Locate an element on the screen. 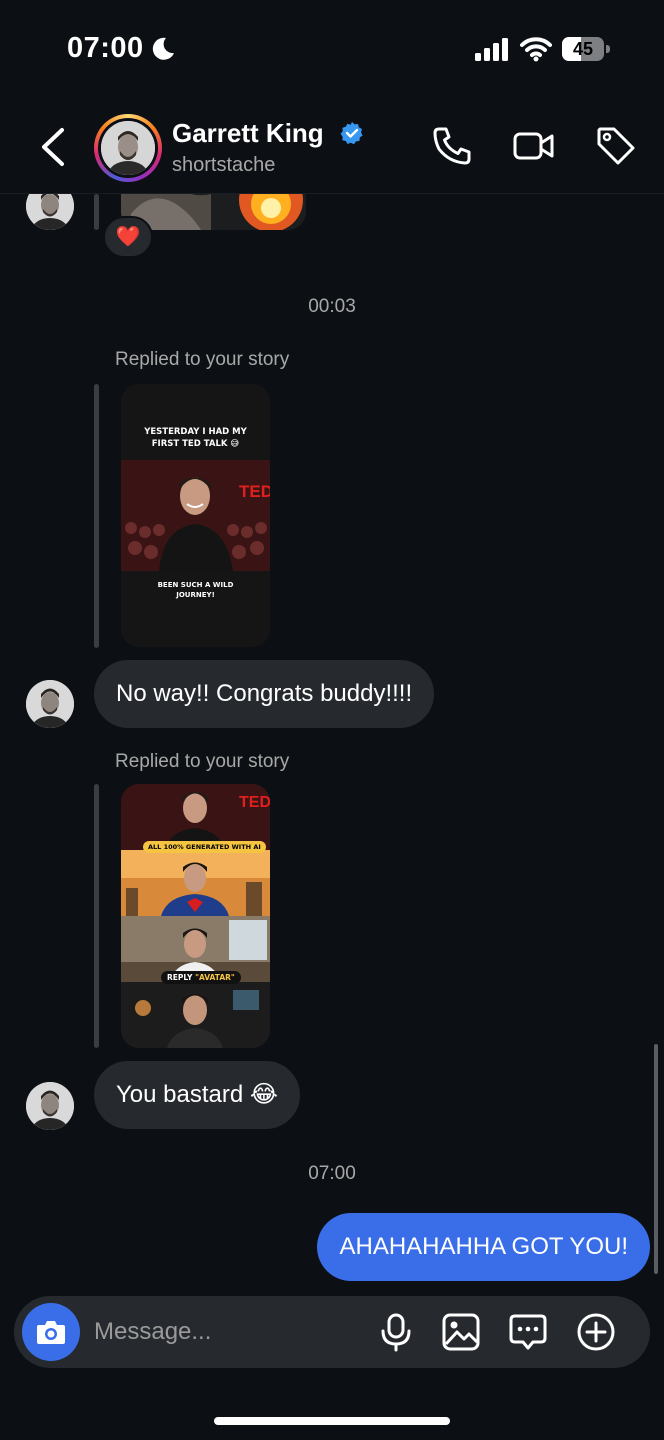 The width and height of the screenshot is (664, 1440). tag-icon is located at coordinates (616, 146).